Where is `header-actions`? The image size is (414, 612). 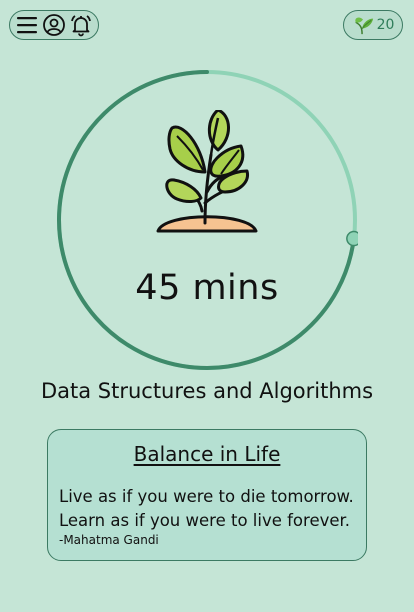
header-actions is located at coordinates (54, 25).